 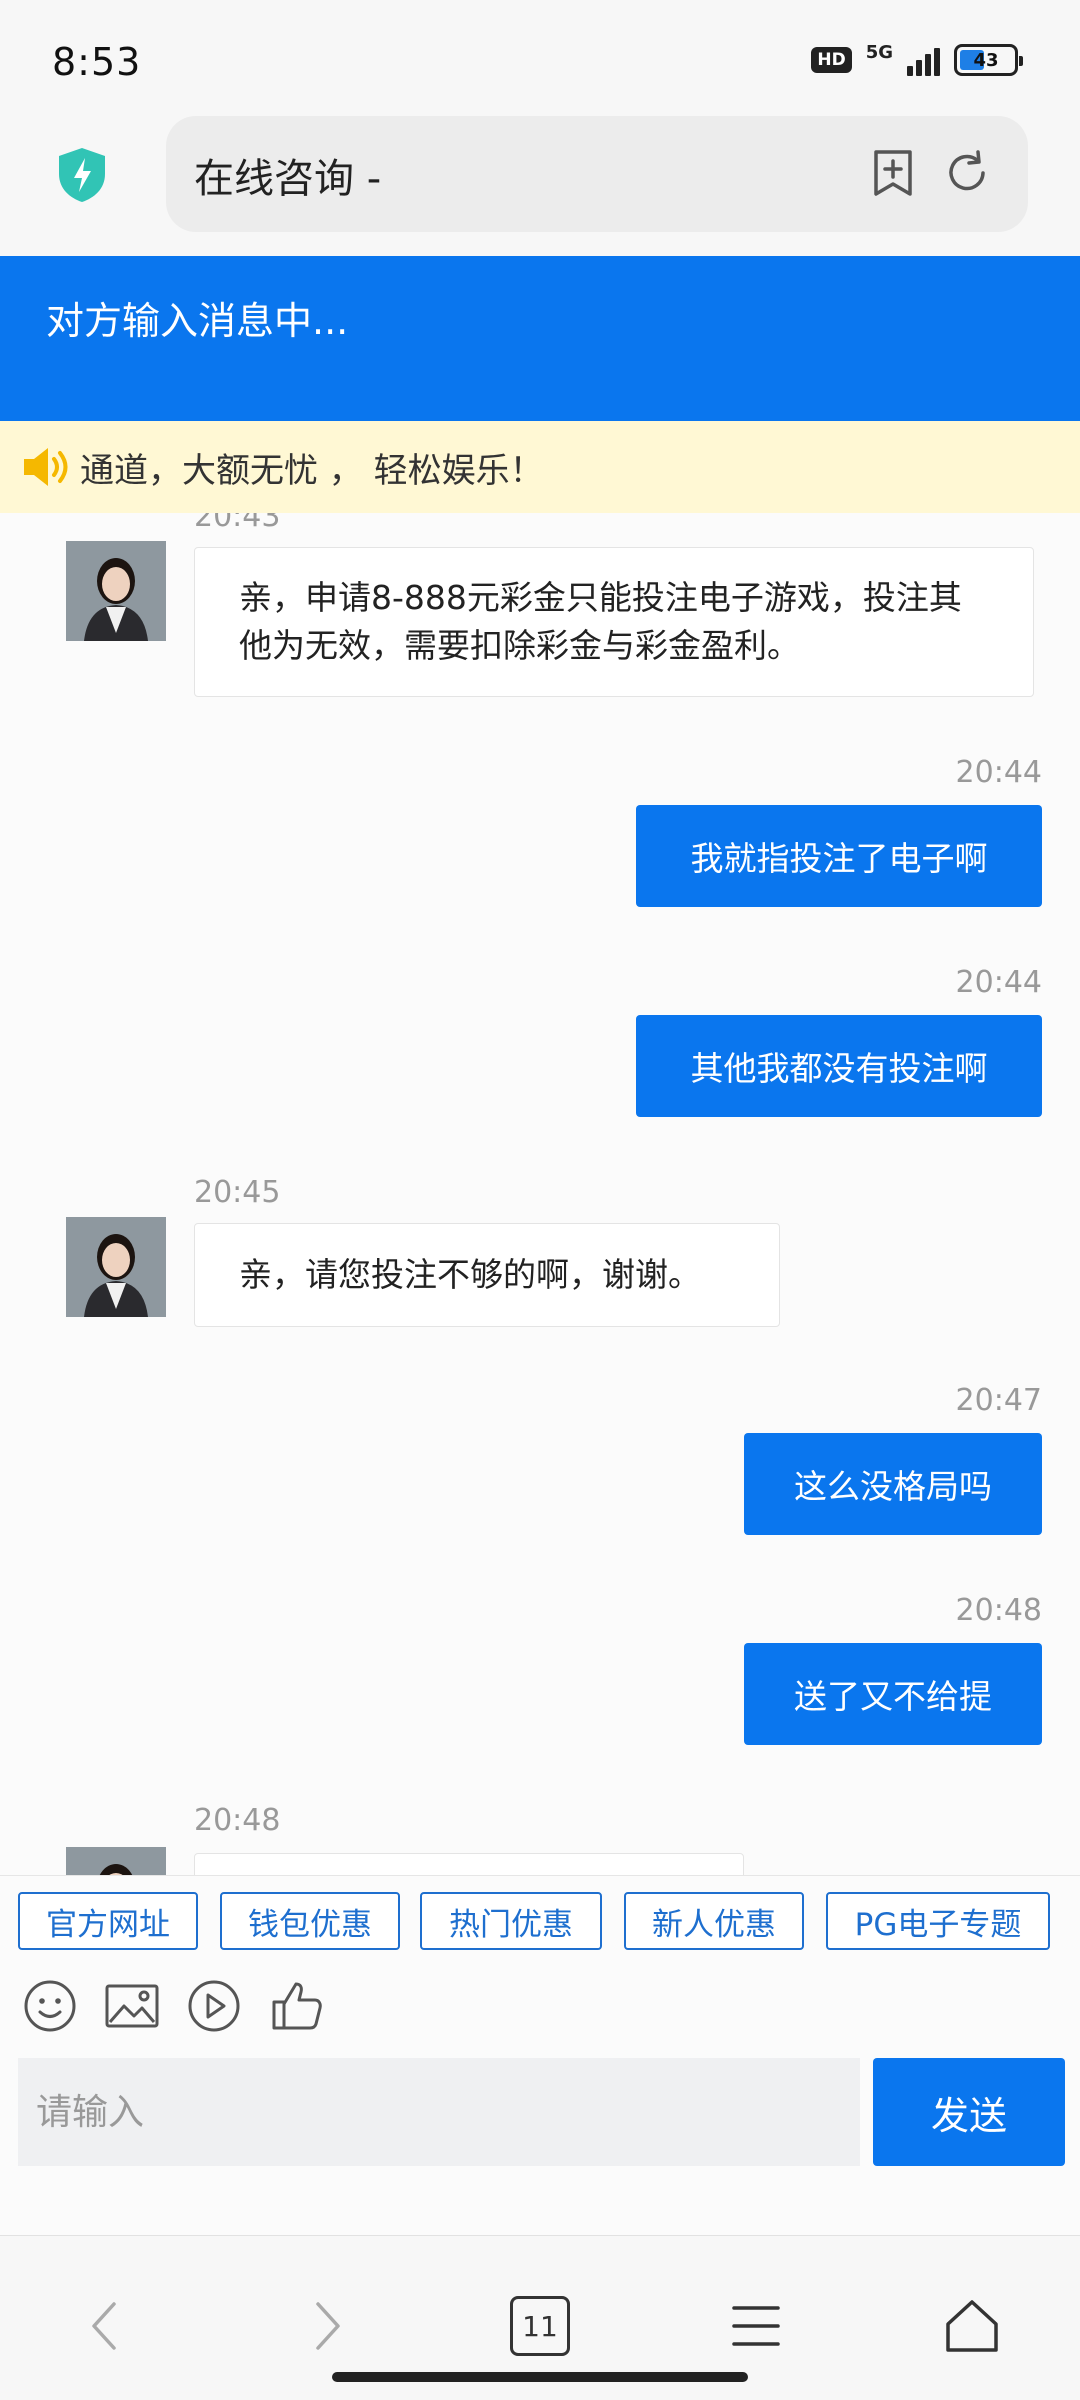 What do you see at coordinates (46, 467) in the screenshot?
I see `speaker-icon` at bounding box center [46, 467].